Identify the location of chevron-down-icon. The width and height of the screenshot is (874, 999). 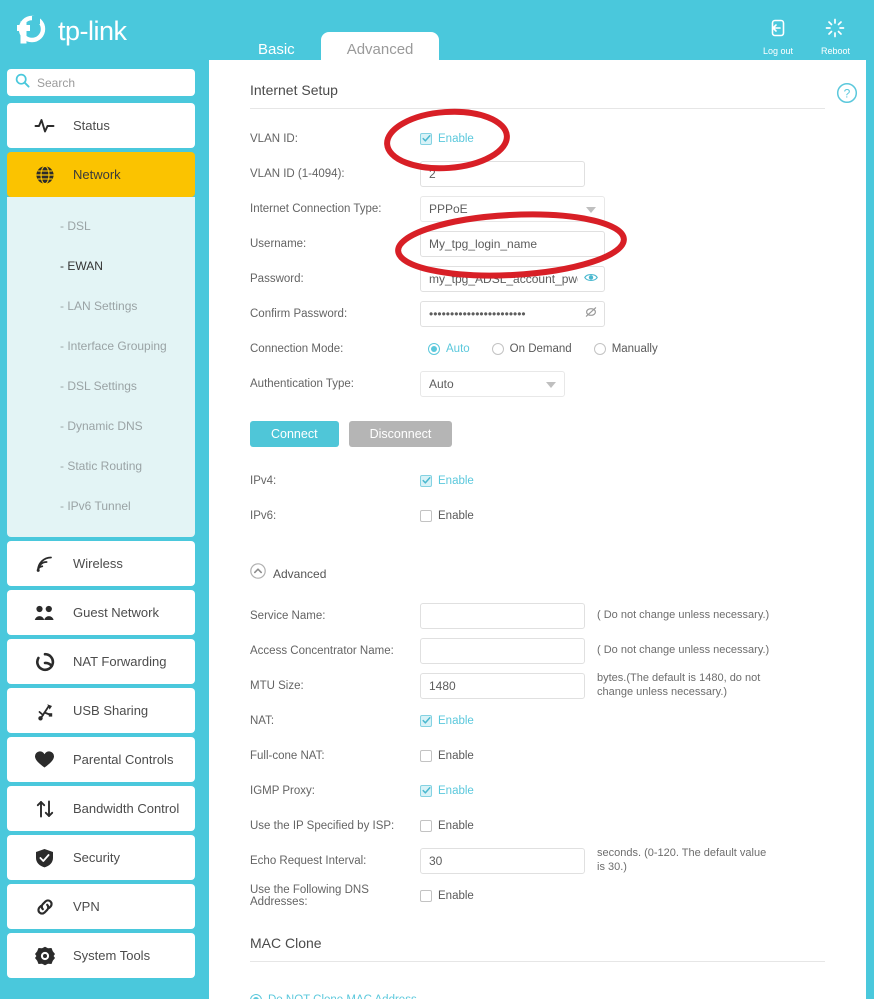
(551, 384).